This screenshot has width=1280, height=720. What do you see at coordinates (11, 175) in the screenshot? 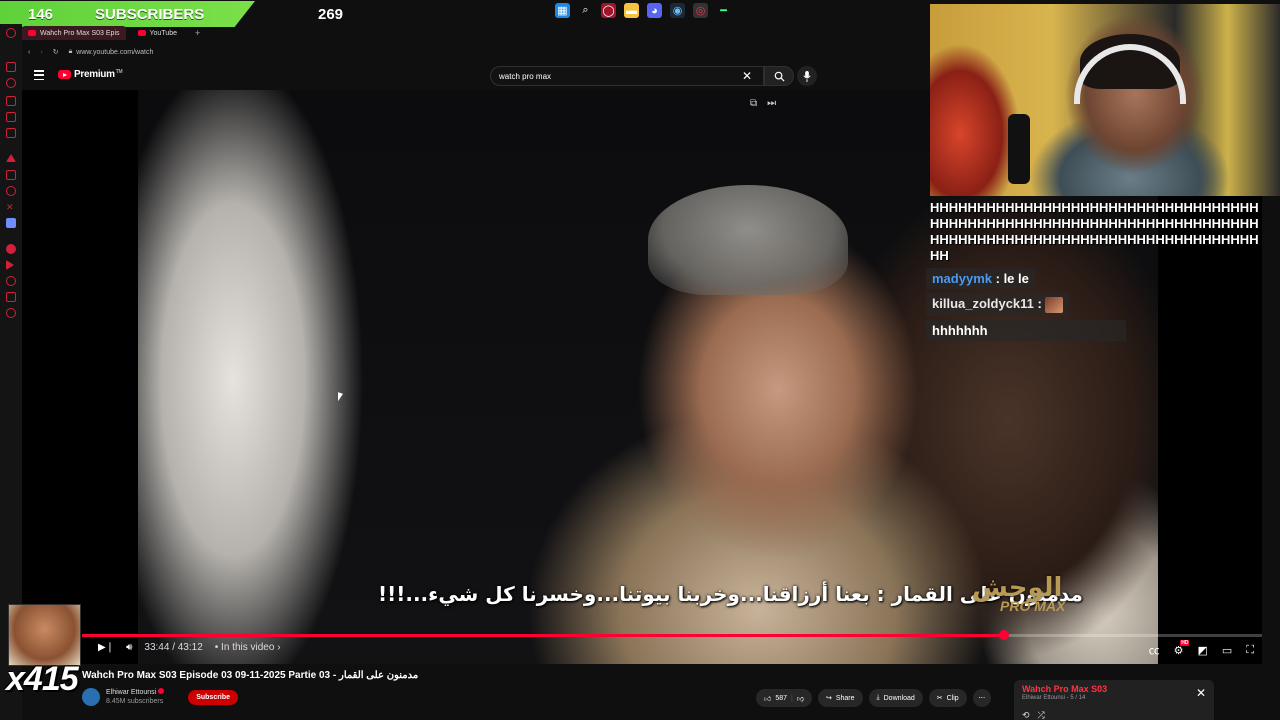
I see `sidebar-discord-icon` at bounding box center [11, 175].